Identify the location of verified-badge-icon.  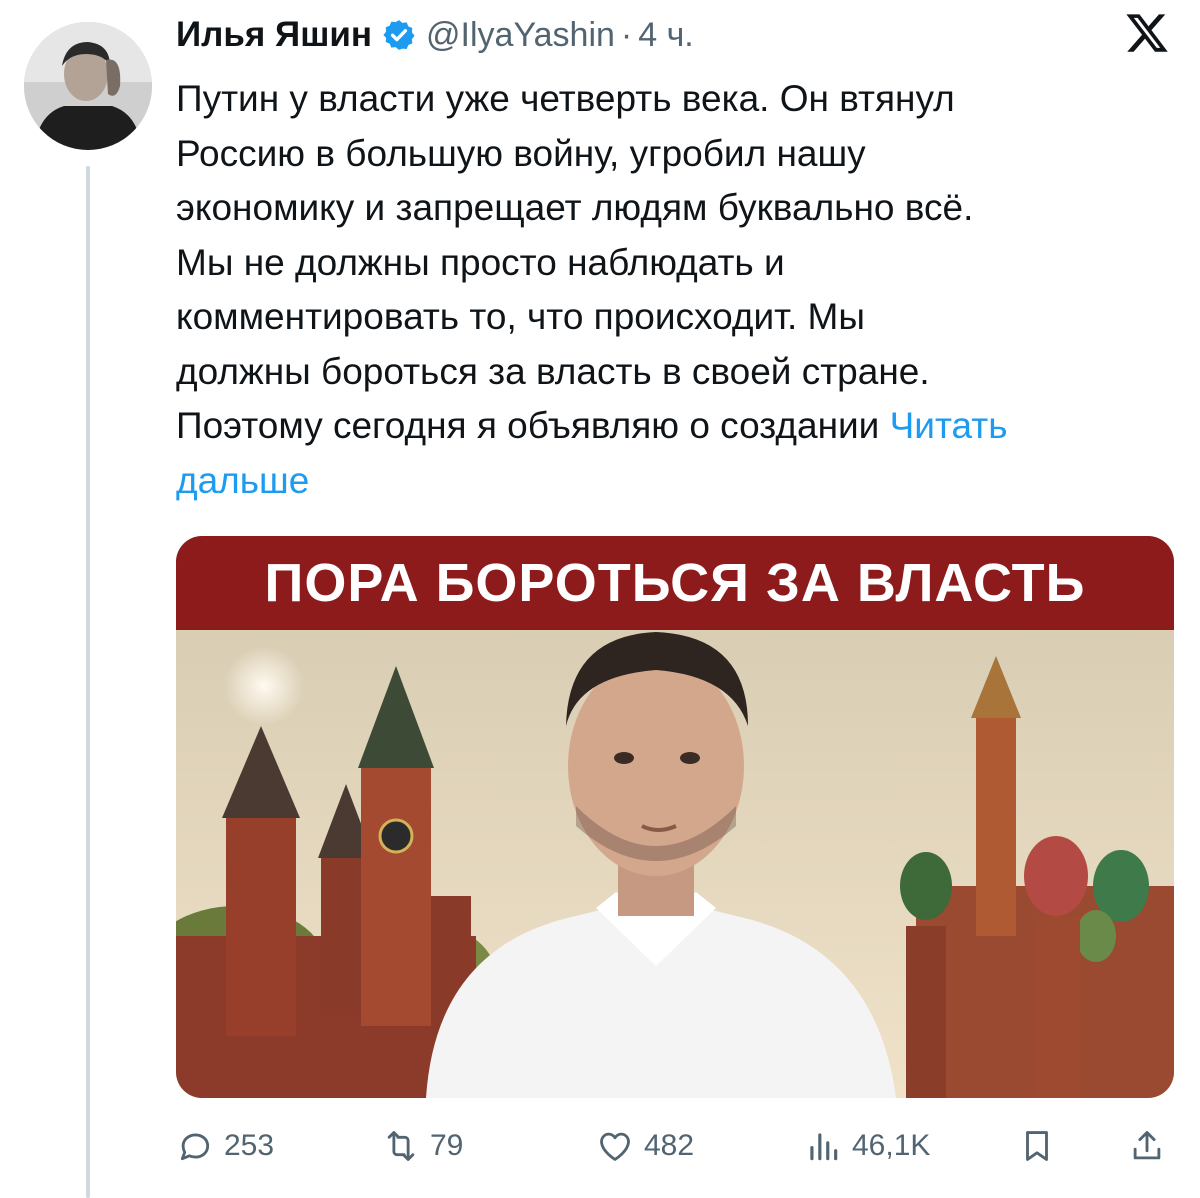
(399, 35).